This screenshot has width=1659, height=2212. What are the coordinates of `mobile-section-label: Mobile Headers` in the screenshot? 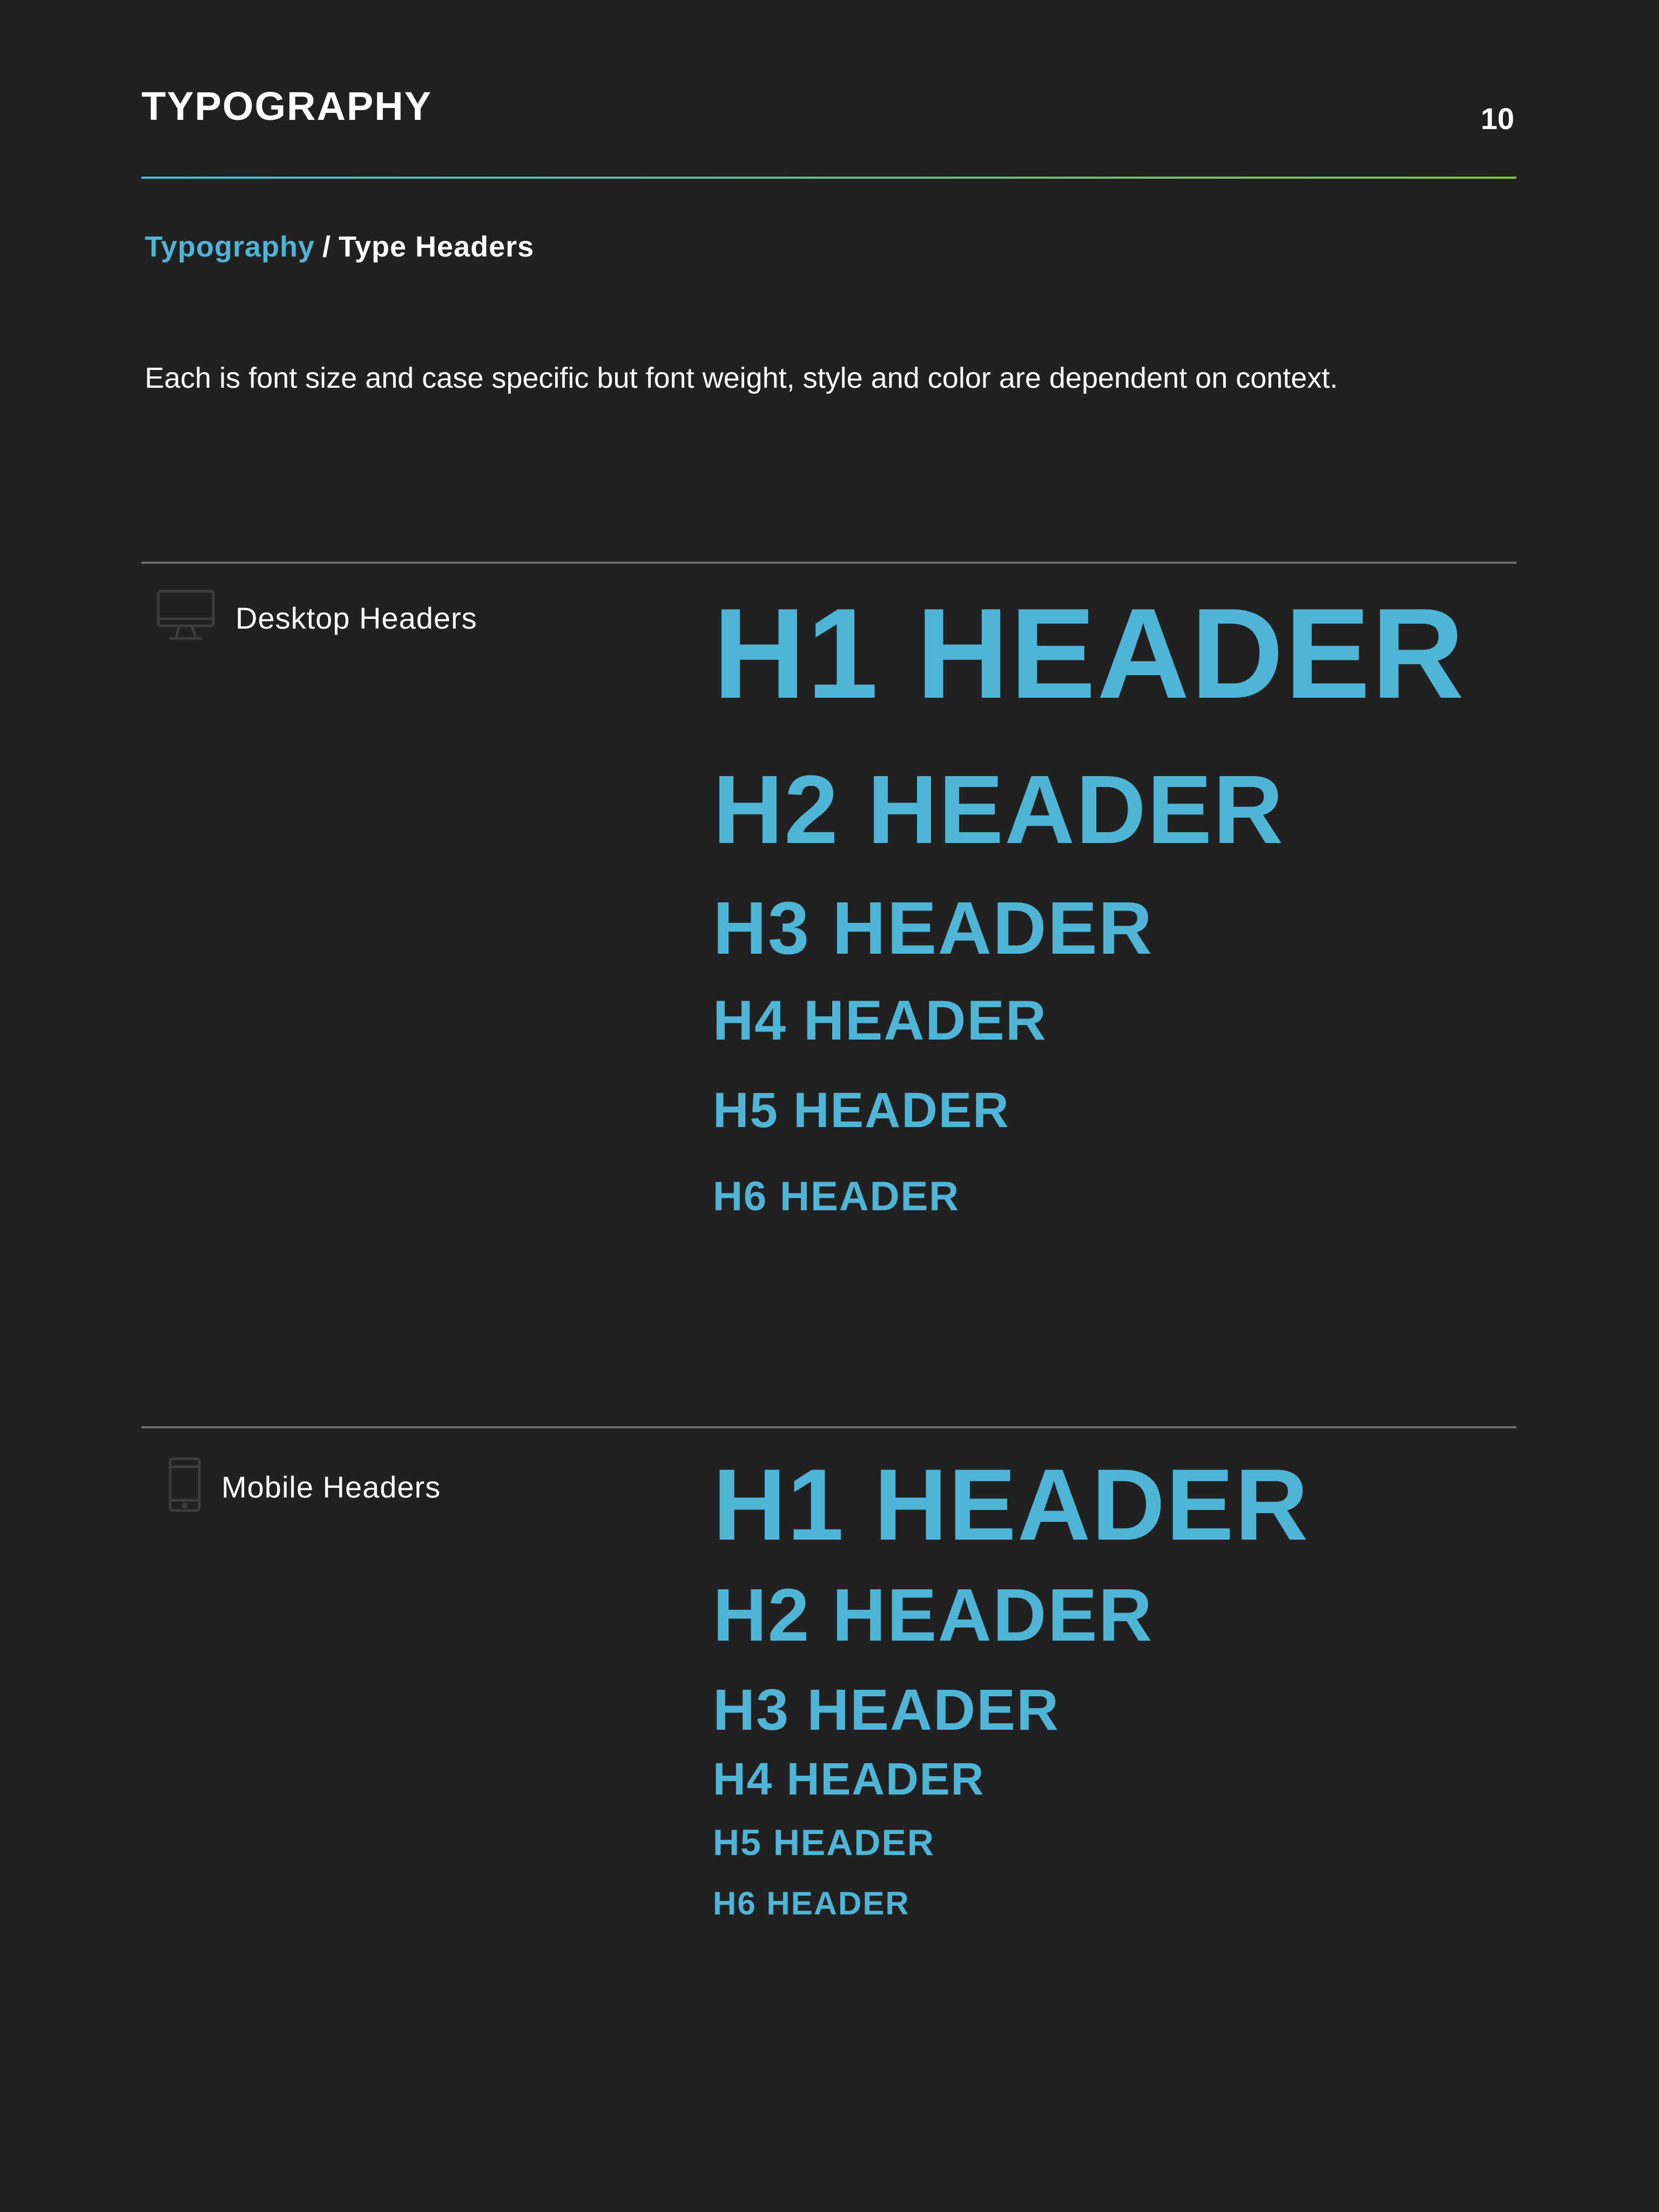 It's located at (304, 1487).